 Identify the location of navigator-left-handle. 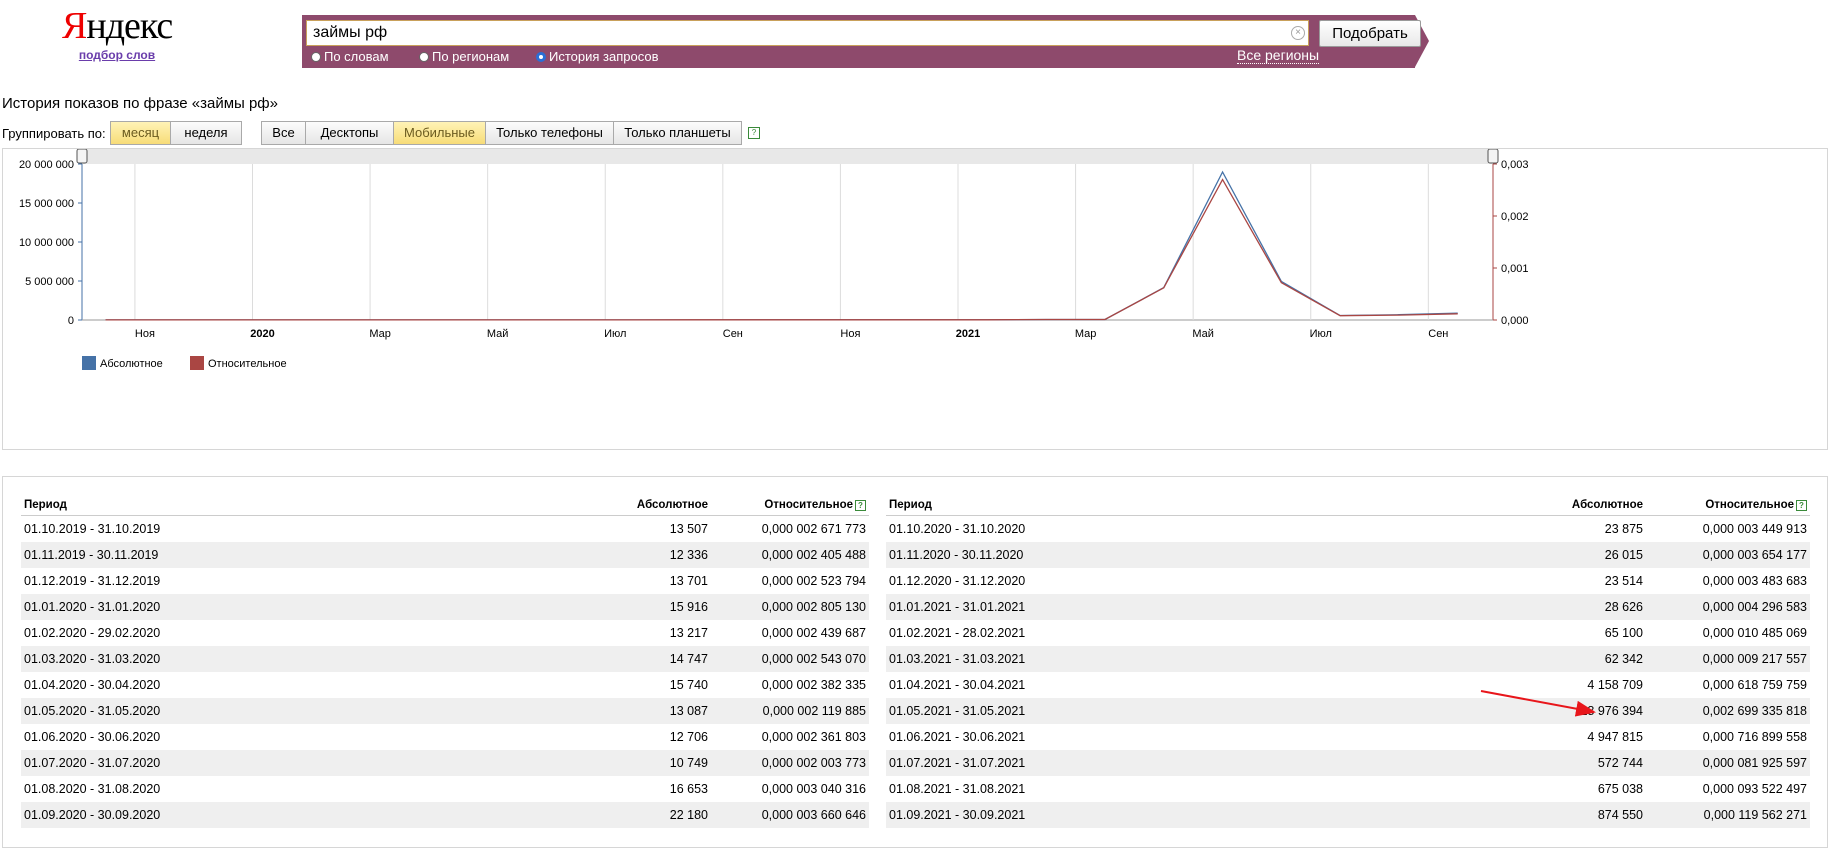
(82, 156).